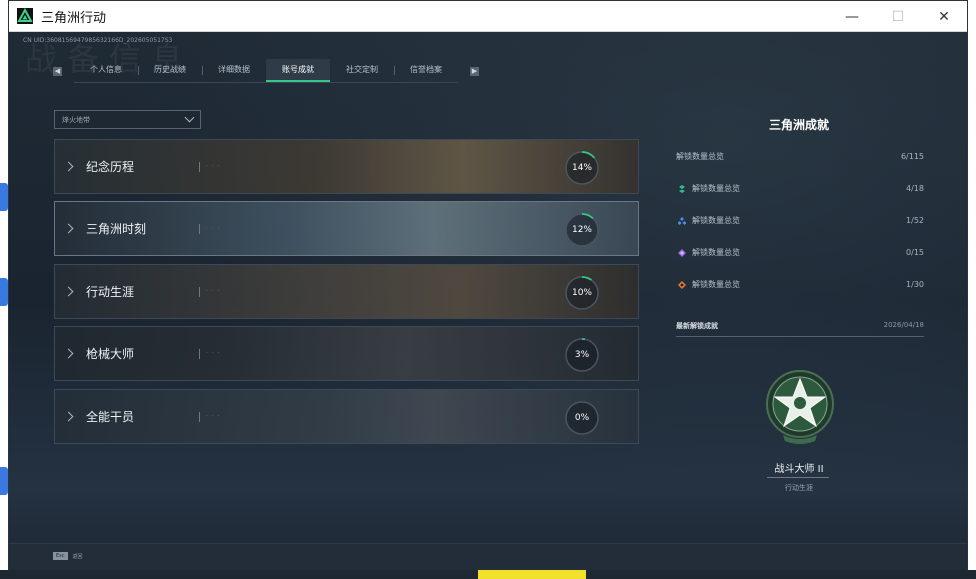  I want to click on tab-details: 详细数据, so click(234, 70).